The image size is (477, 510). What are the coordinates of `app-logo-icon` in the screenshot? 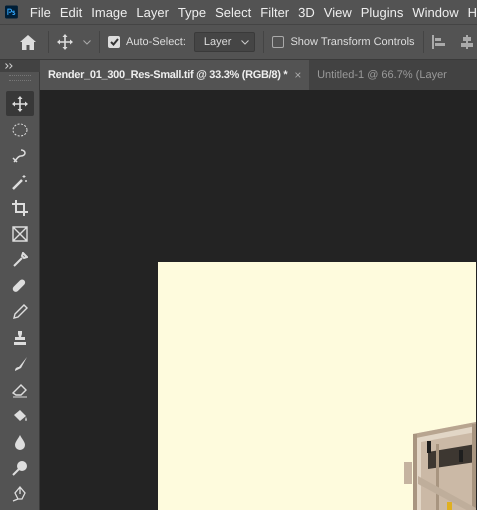 It's located at (11, 12).